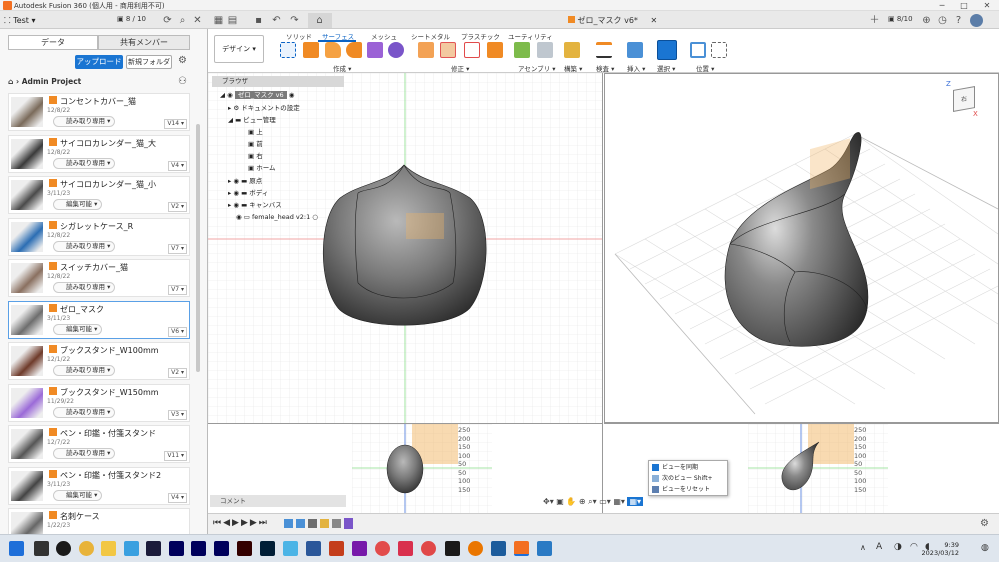 The width and height of the screenshot is (999, 562). Describe the element at coordinates (44, 81) in the screenshot. I see `breadcrumb: ⌂ › Admin Project` at that location.